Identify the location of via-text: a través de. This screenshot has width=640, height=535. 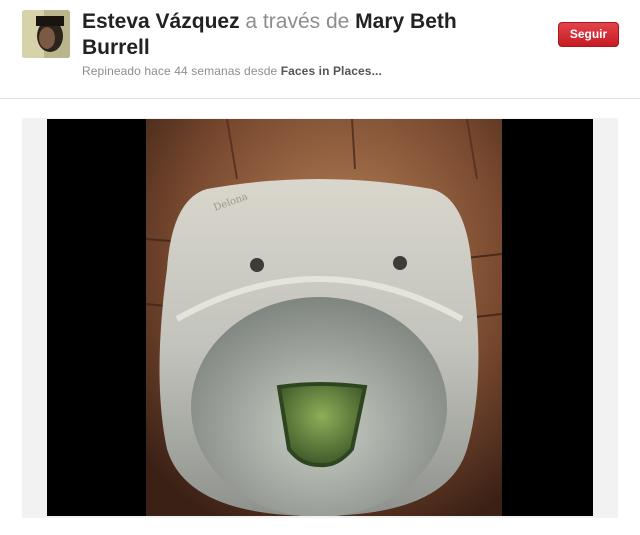
(297, 21).